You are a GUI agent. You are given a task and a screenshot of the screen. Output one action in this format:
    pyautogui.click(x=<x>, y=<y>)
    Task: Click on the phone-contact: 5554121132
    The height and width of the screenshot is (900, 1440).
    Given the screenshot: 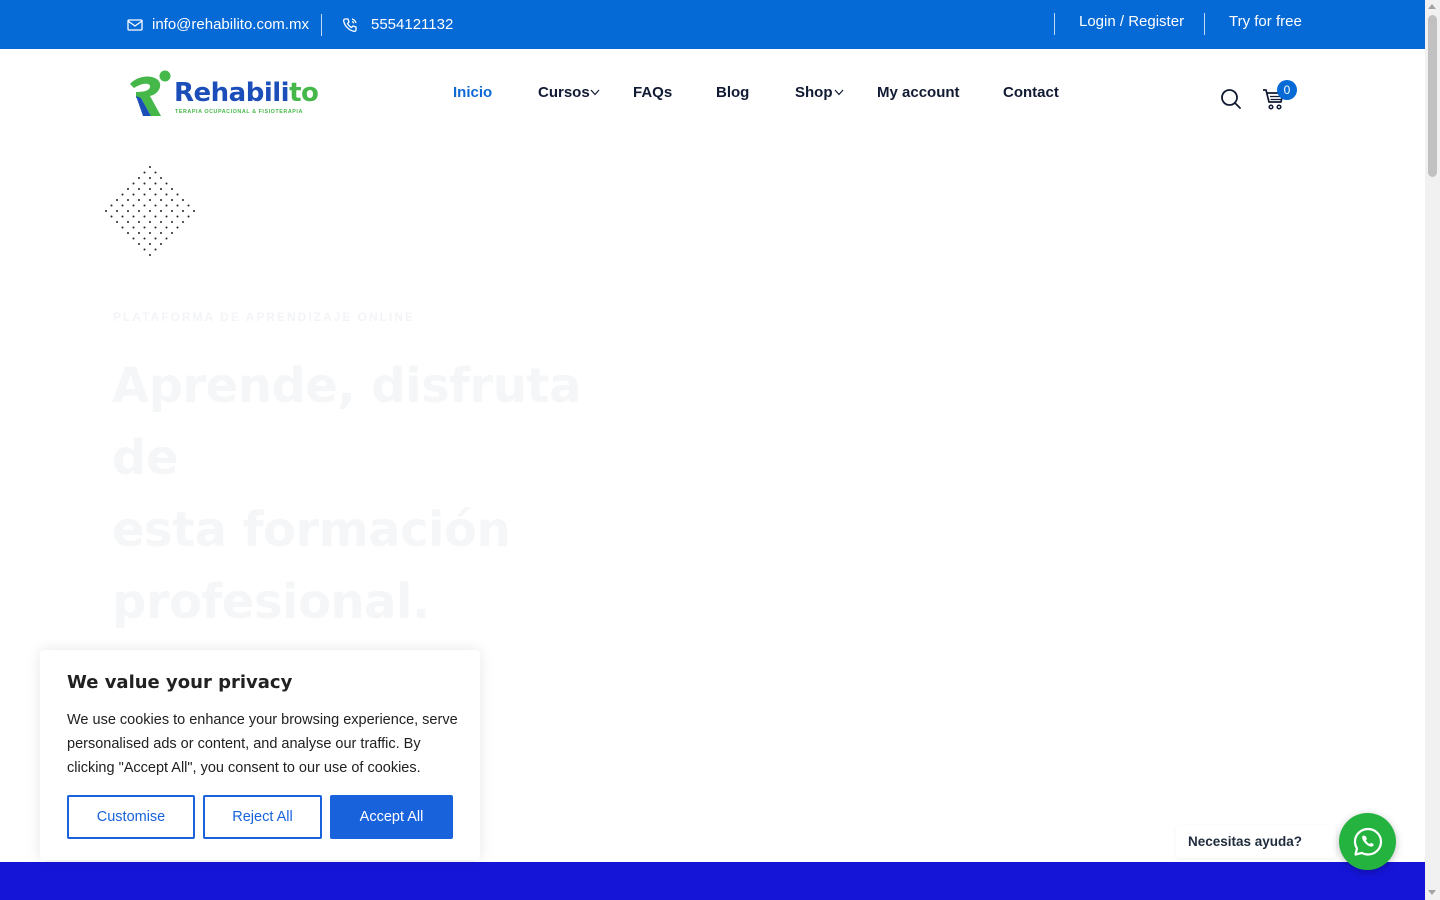 What is the action you would take?
    pyautogui.click(x=397, y=24)
    